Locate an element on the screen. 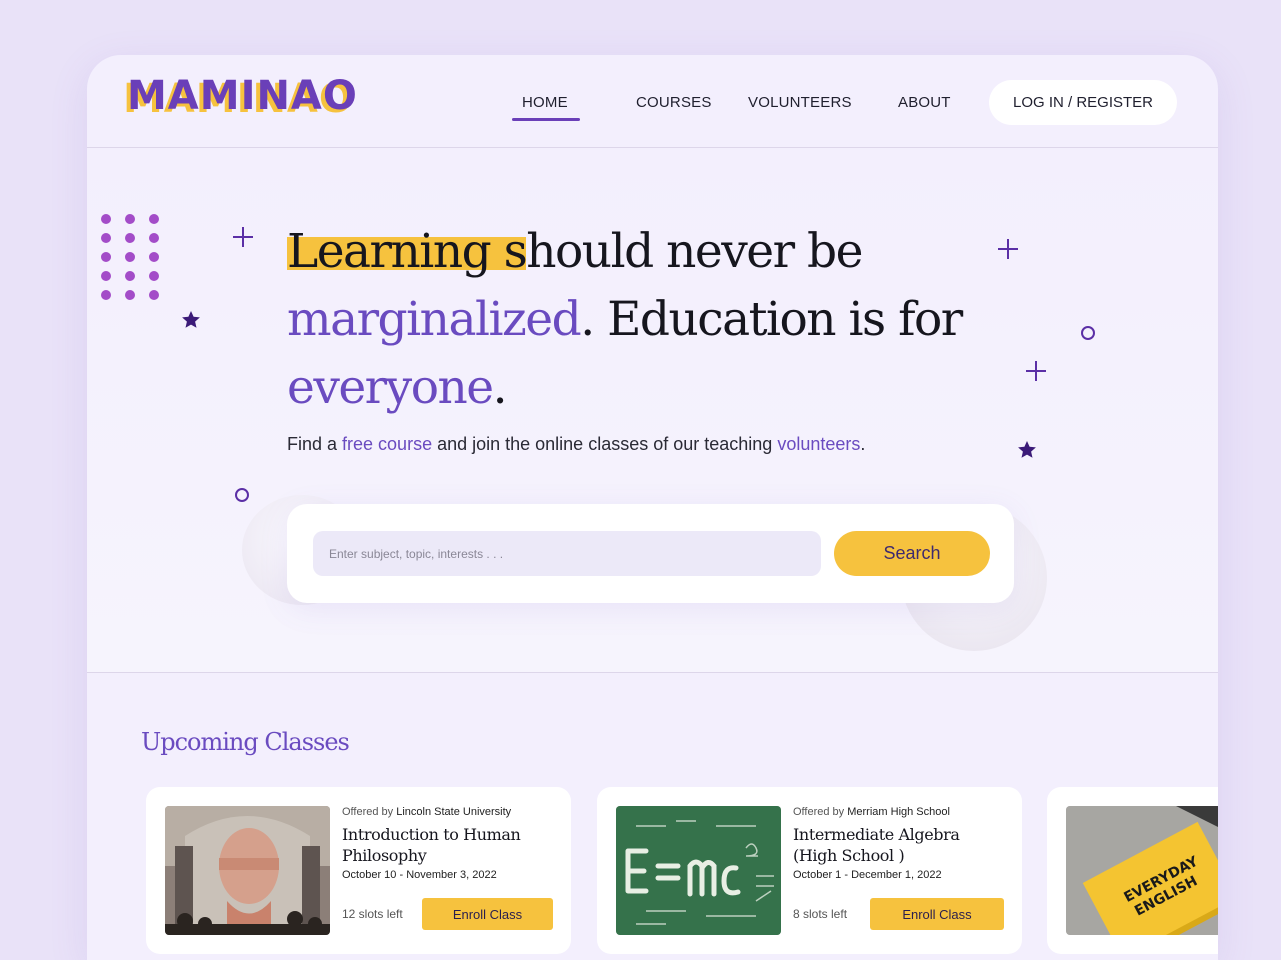 The height and width of the screenshot is (960, 1281). nav-about: ABOUT is located at coordinates (924, 102).